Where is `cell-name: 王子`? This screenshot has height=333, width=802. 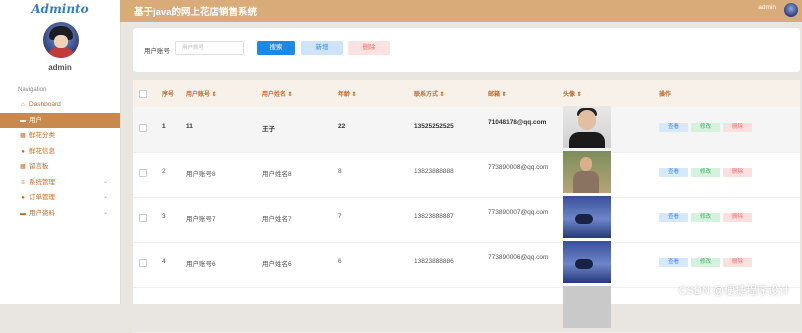 cell-name: 王子 is located at coordinates (268, 129).